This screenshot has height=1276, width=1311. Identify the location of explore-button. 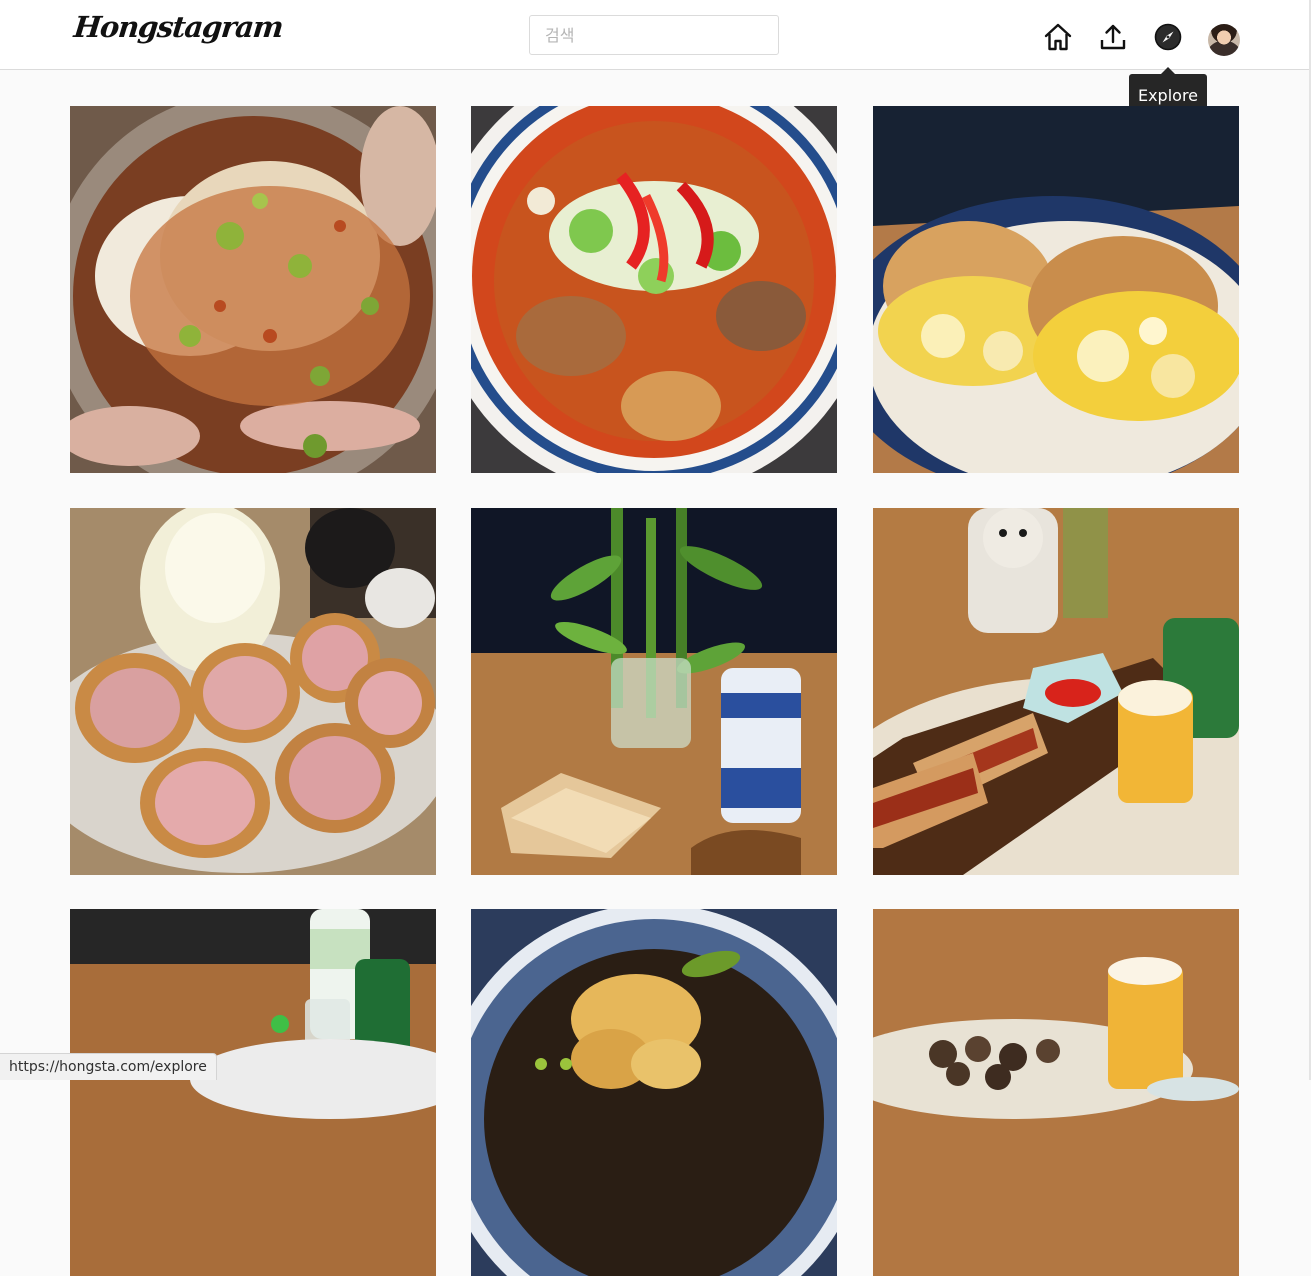
(1168, 37).